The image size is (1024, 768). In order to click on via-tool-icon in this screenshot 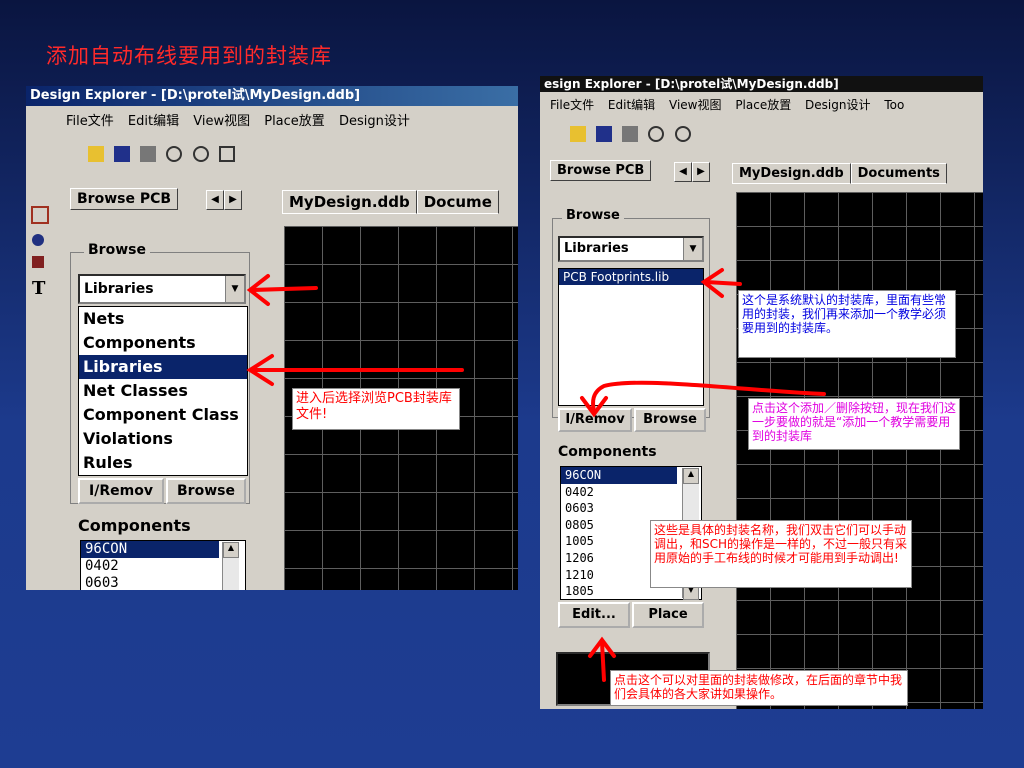, I will do `click(38, 262)`.